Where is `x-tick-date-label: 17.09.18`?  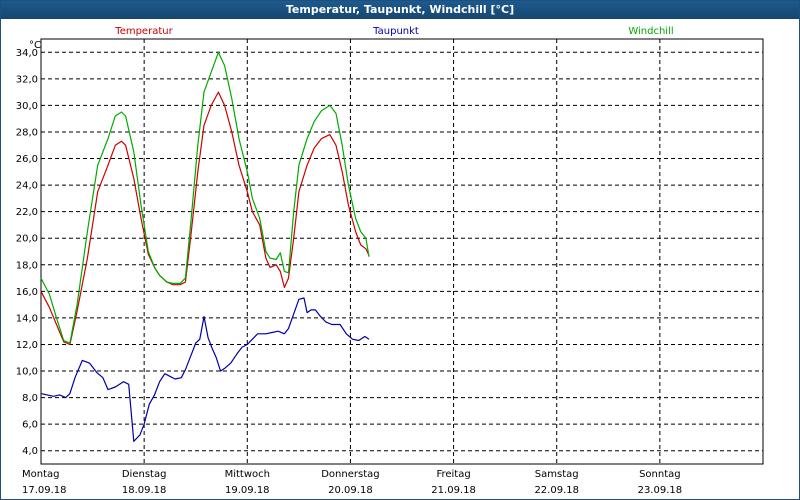
x-tick-date-label: 17.09.18 is located at coordinates (44, 490).